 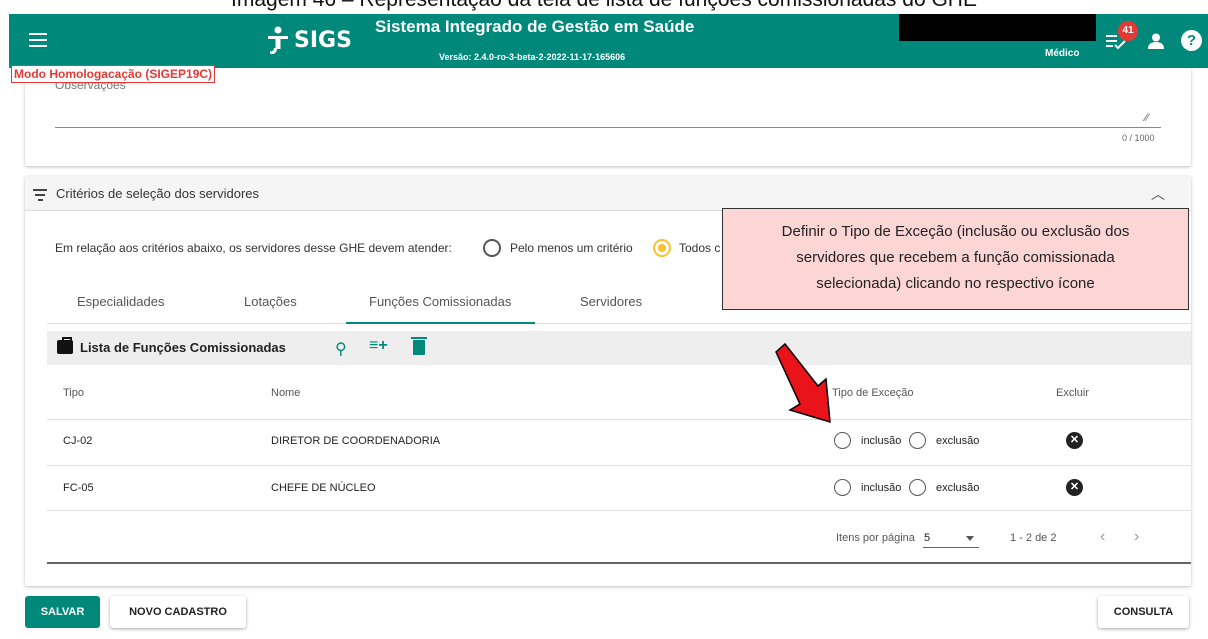 What do you see at coordinates (535, 26) in the screenshot?
I see `app-title: Sistema Integrado de Gestão em Saúde` at bounding box center [535, 26].